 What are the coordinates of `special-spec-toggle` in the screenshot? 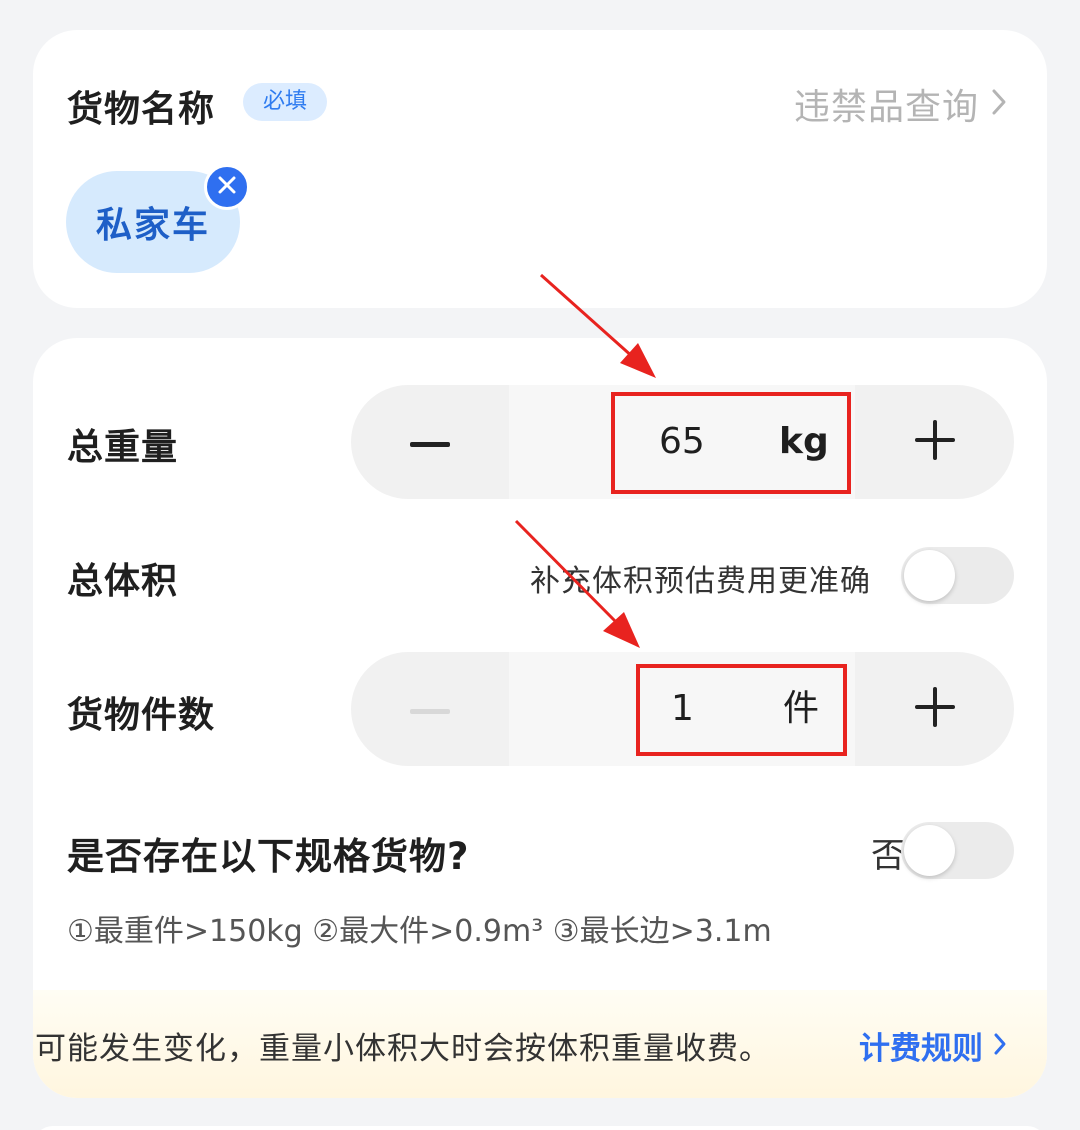 It's located at (957, 850).